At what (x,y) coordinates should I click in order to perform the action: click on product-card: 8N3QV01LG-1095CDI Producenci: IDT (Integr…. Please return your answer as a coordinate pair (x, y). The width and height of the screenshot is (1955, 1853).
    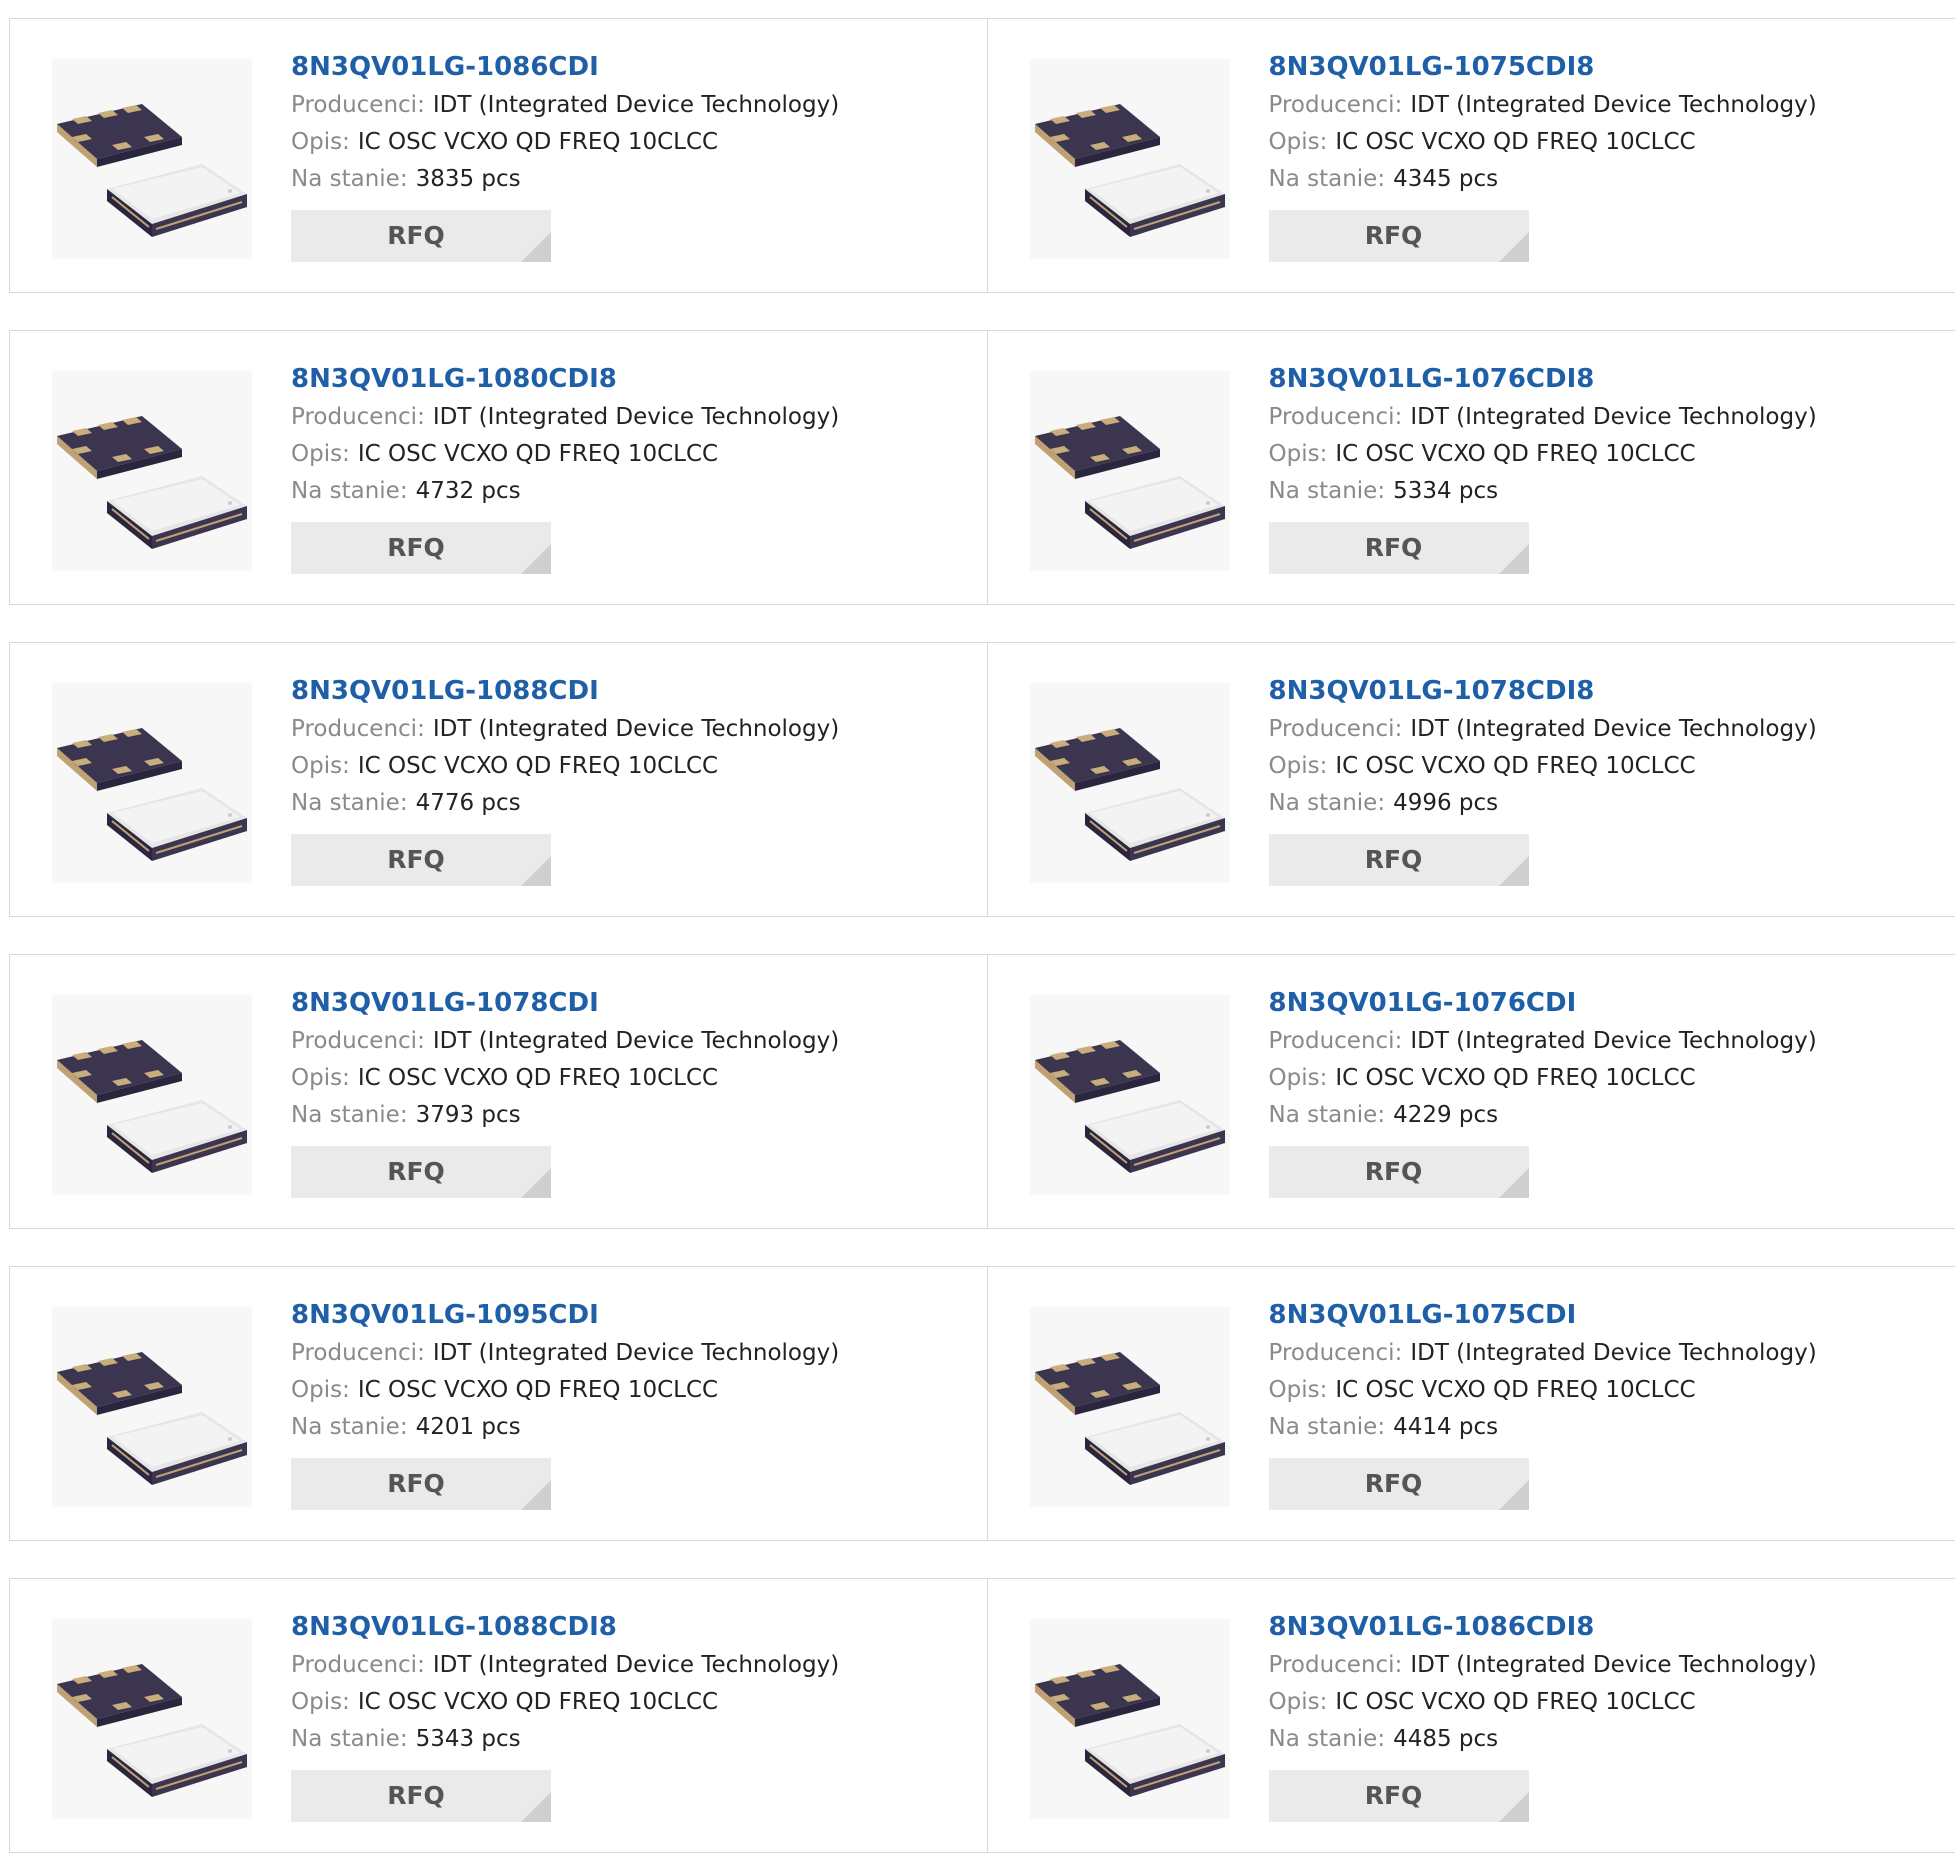
    Looking at the image, I should click on (498, 1403).